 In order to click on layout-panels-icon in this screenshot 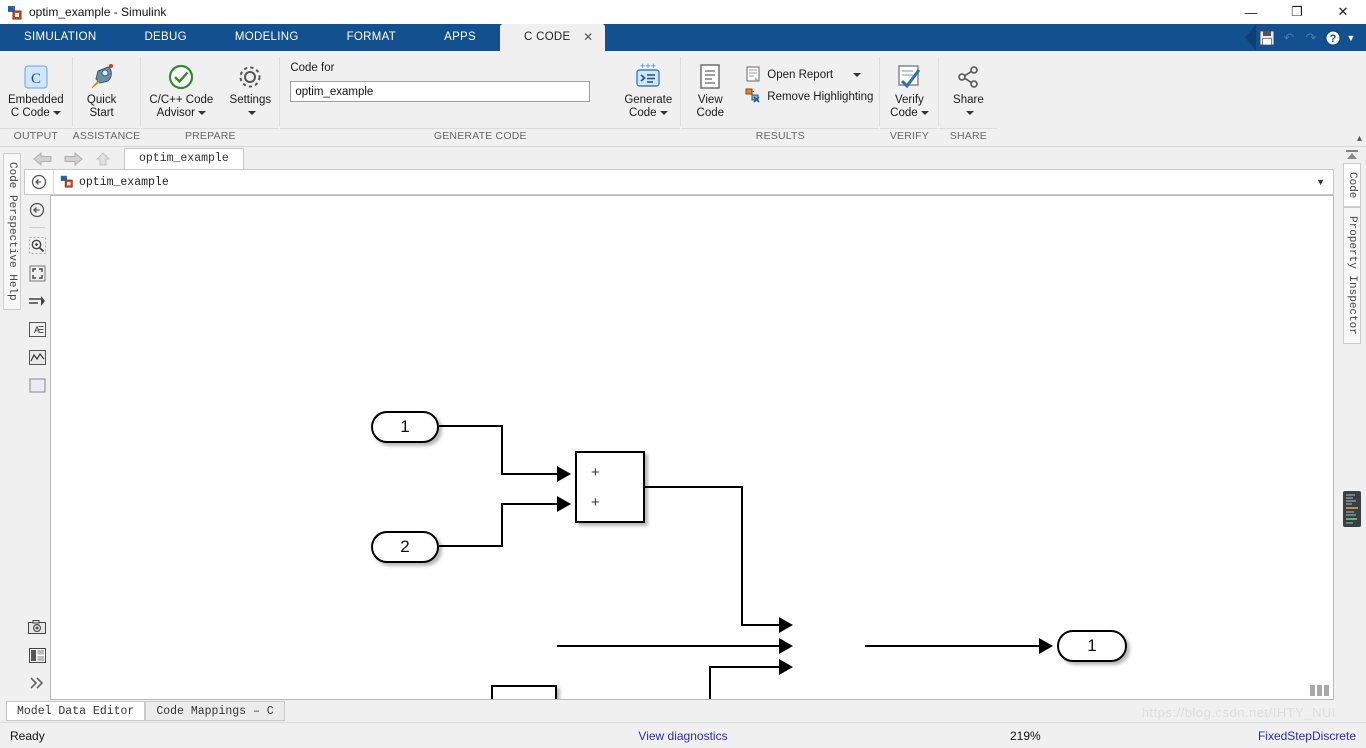, I will do `click(37, 655)`.